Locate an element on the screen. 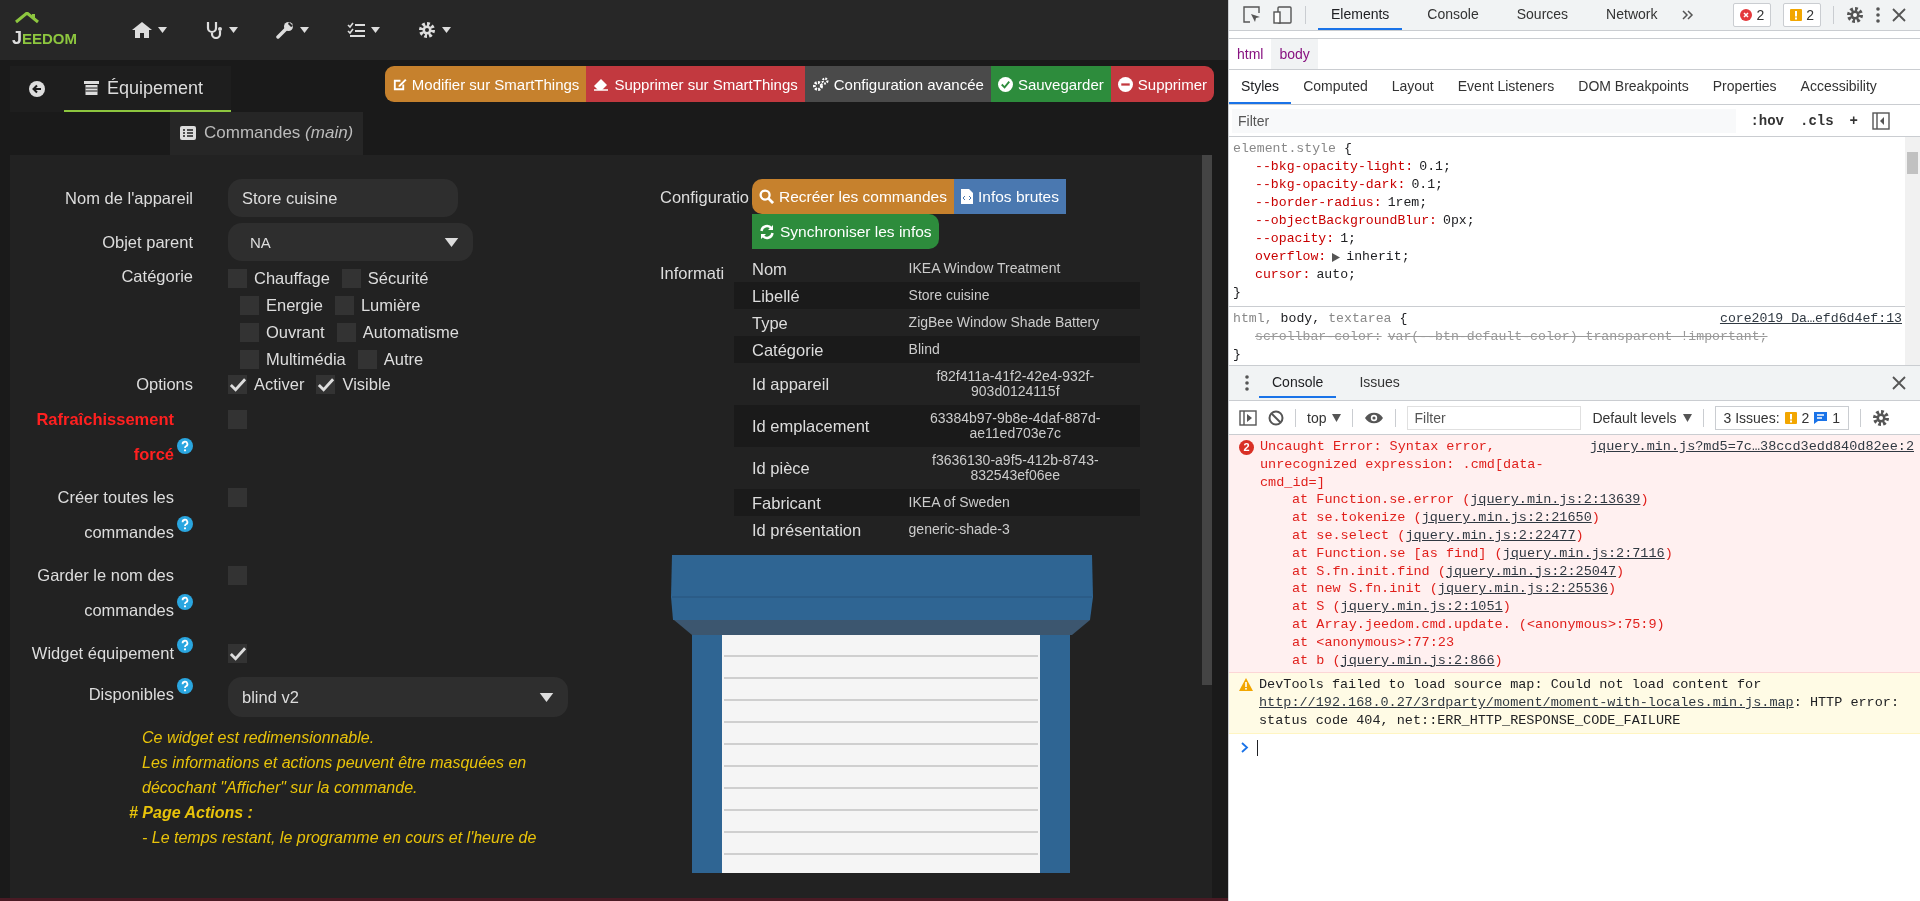  stack-frame: at Function.se.error (jquery.min.js:2:13639) is located at coordinates (1587, 500).